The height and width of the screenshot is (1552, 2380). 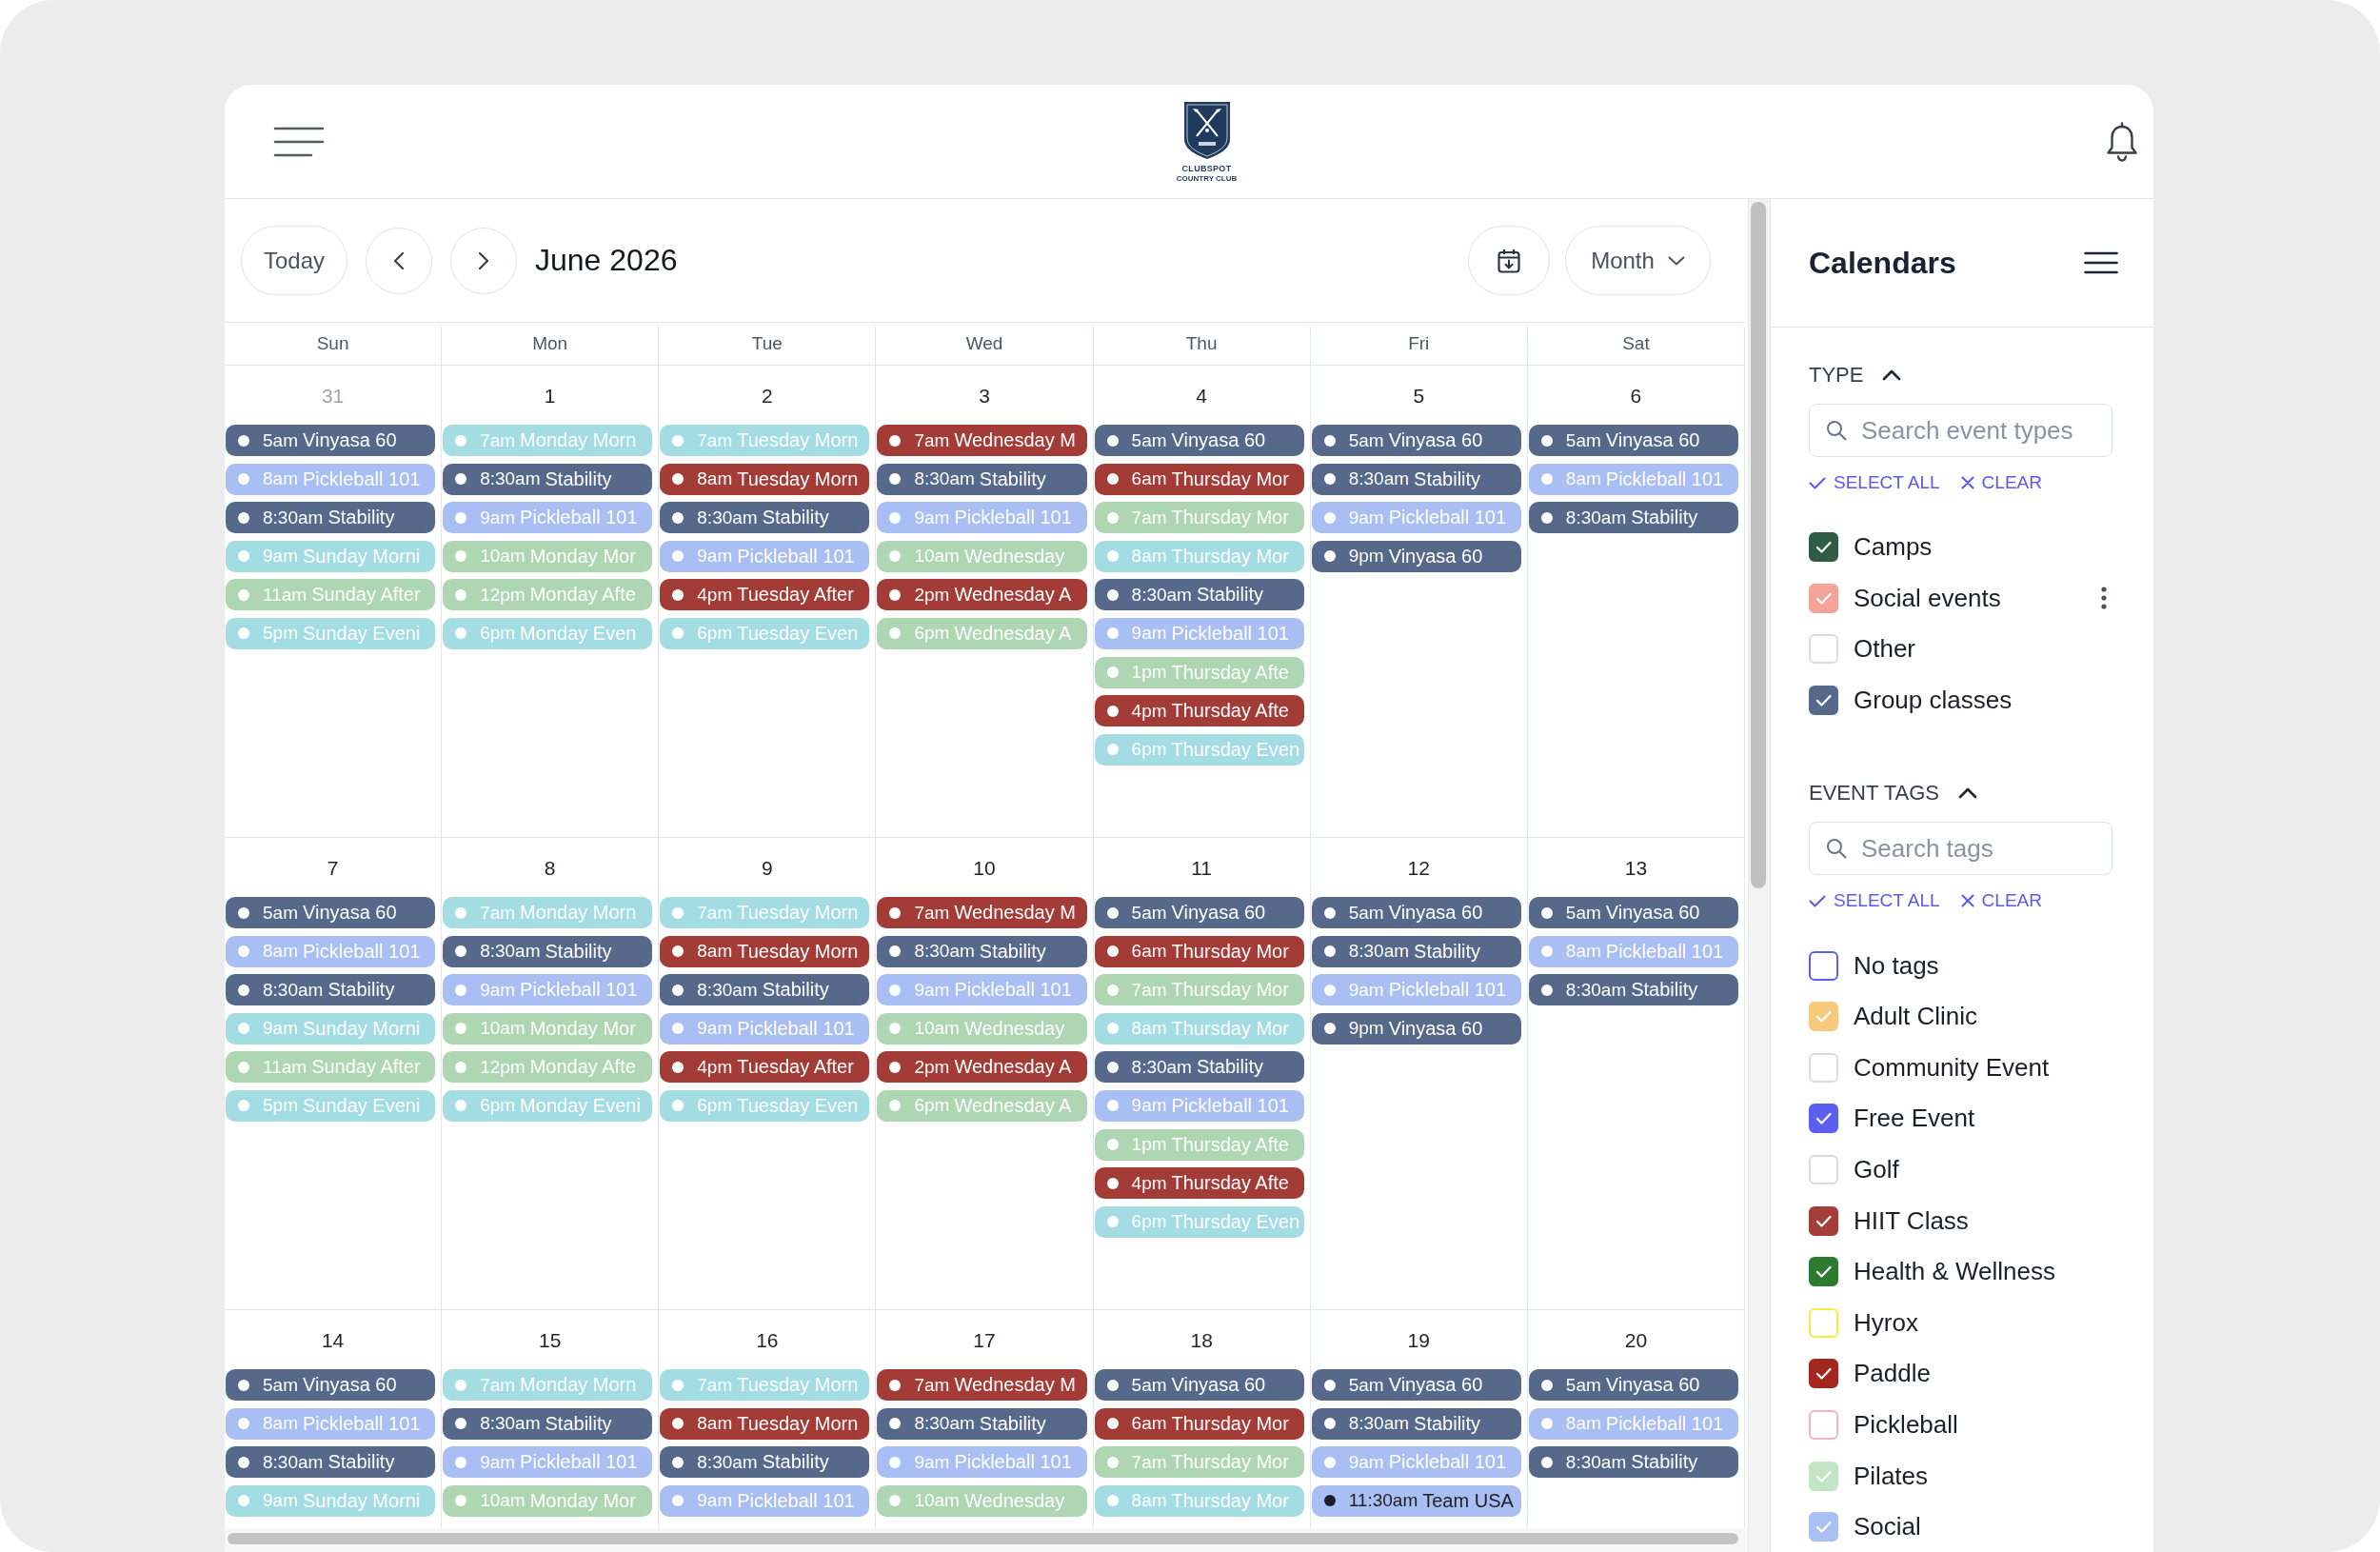 What do you see at coordinates (2104, 598) in the screenshot?
I see `more-options-icon` at bounding box center [2104, 598].